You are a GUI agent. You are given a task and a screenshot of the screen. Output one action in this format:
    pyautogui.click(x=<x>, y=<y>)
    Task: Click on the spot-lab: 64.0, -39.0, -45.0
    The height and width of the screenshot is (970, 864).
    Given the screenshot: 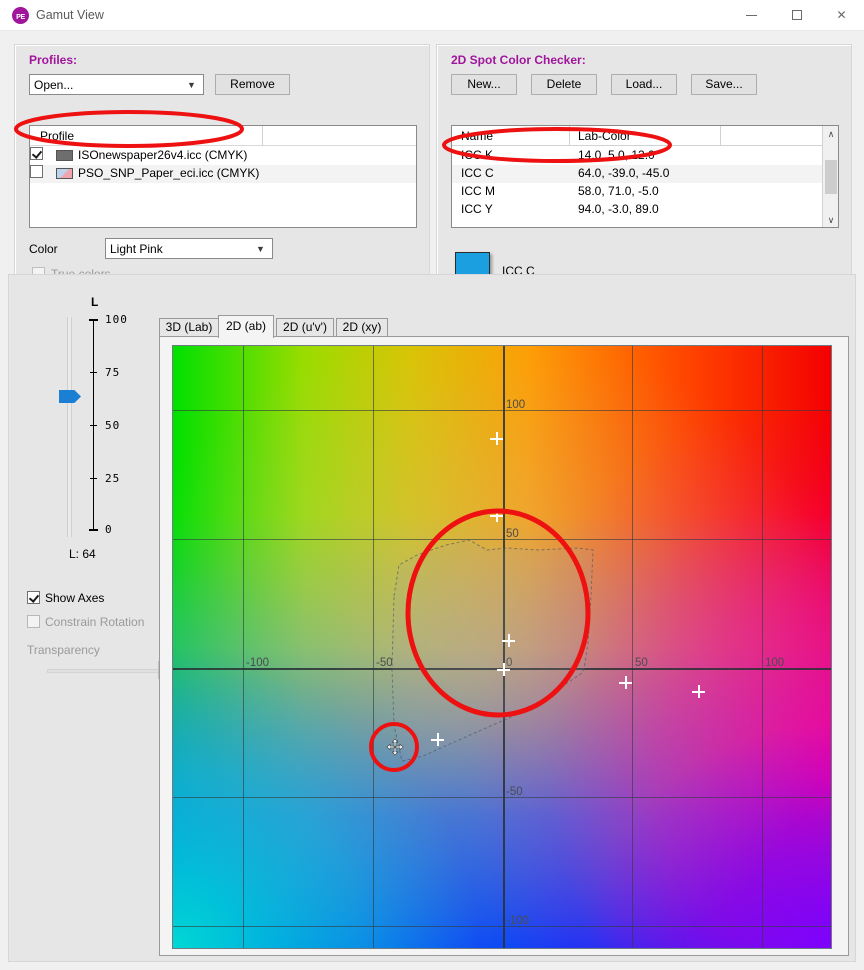 What is the action you would take?
    pyautogui.click(x=624, y=173)
    